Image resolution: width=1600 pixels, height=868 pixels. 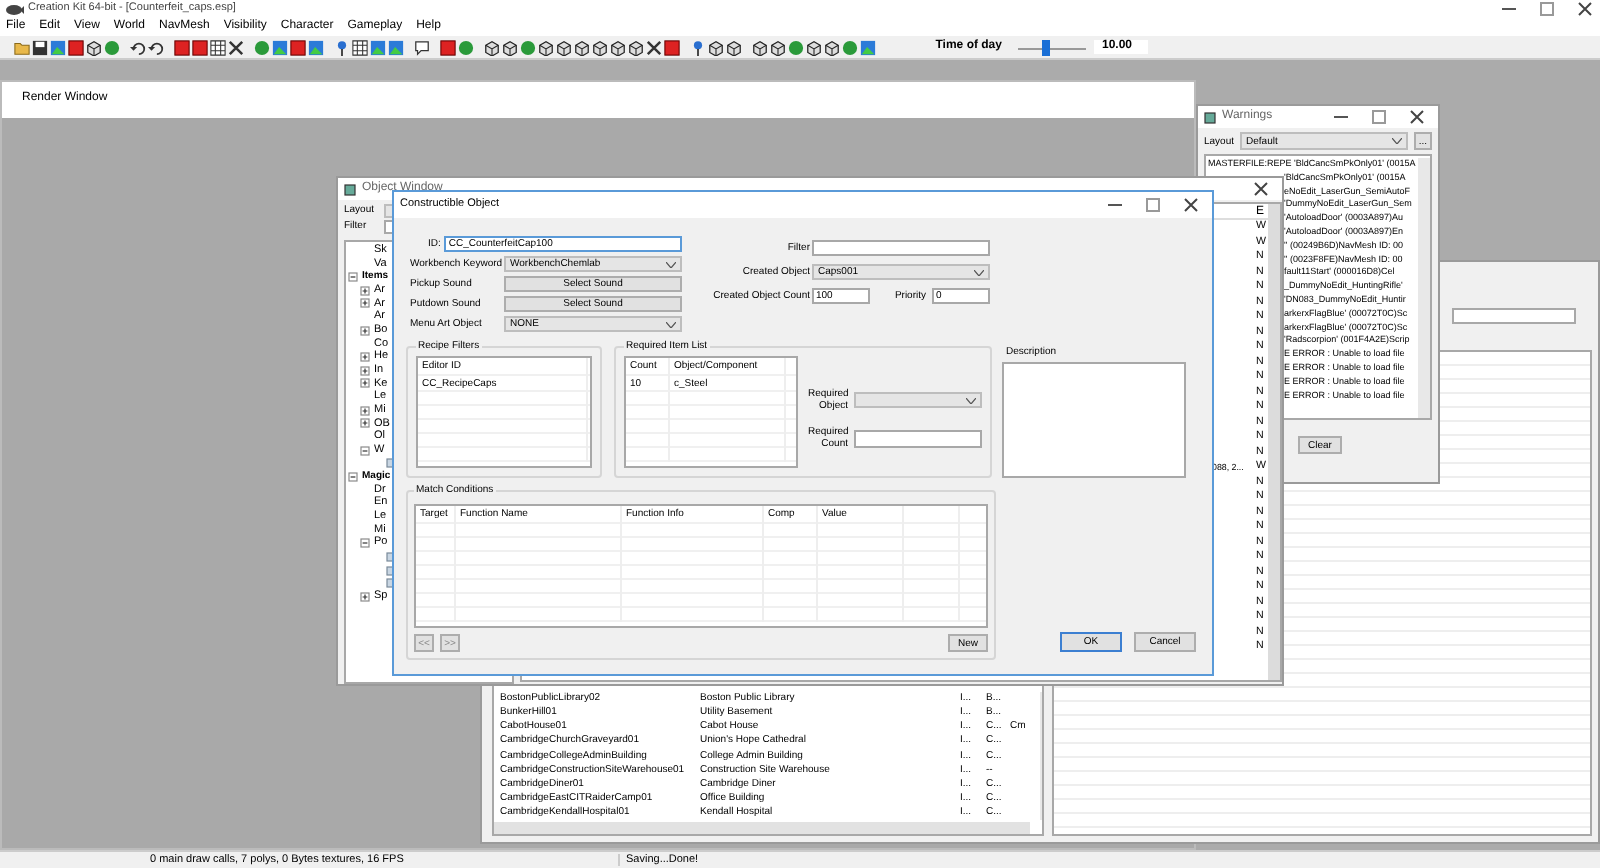 What do you see at coordinates (918, 438) in the screenshot?
I see `count-field` at bounding box center [918, 438].